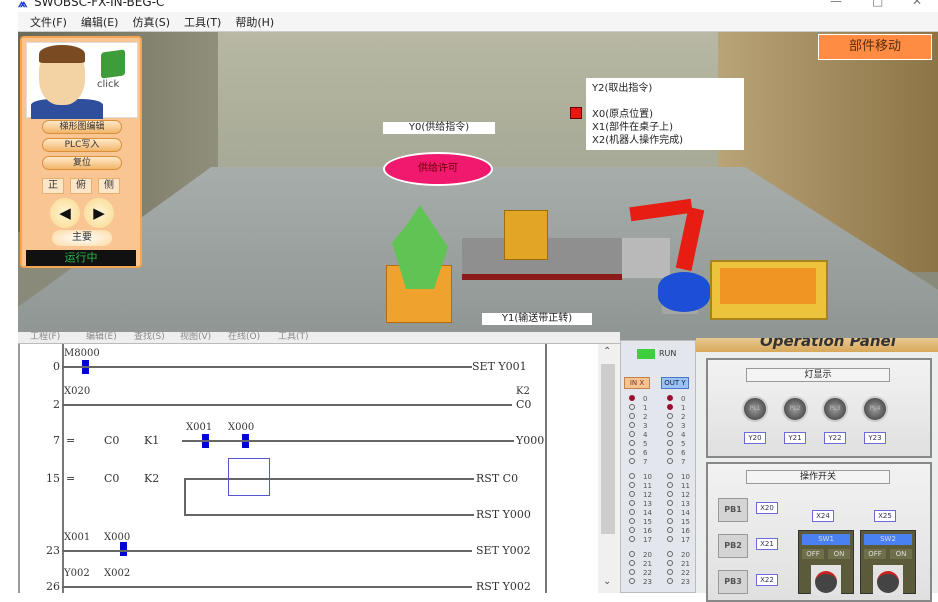  Describe the element at coordinates (646, 354) in the screenshot. I see `run-indicator` at that location.